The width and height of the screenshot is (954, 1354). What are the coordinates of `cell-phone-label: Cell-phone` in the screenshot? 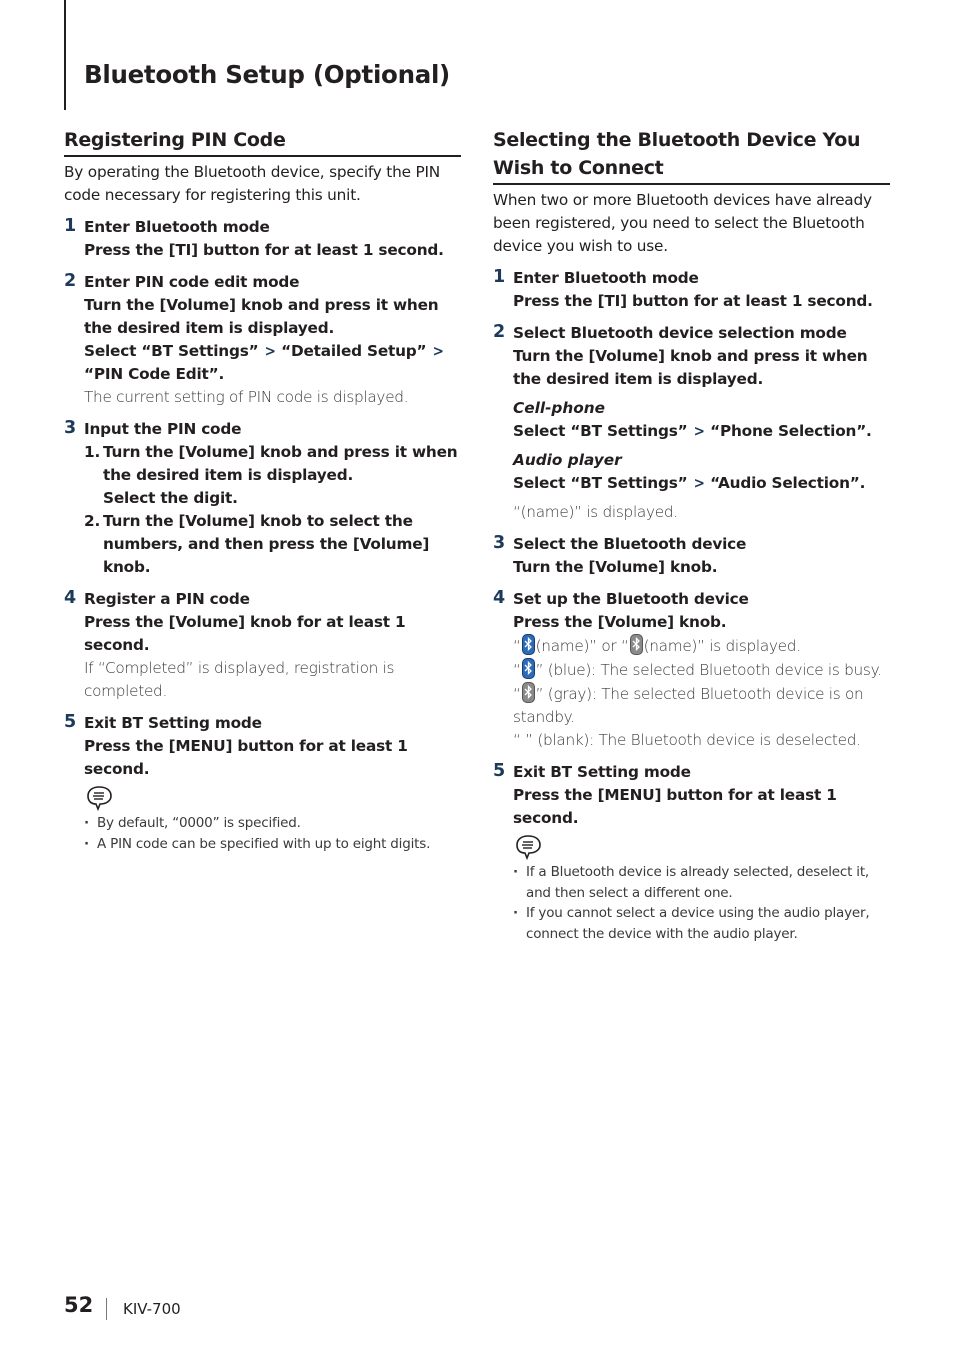 It's located at (559, 408).